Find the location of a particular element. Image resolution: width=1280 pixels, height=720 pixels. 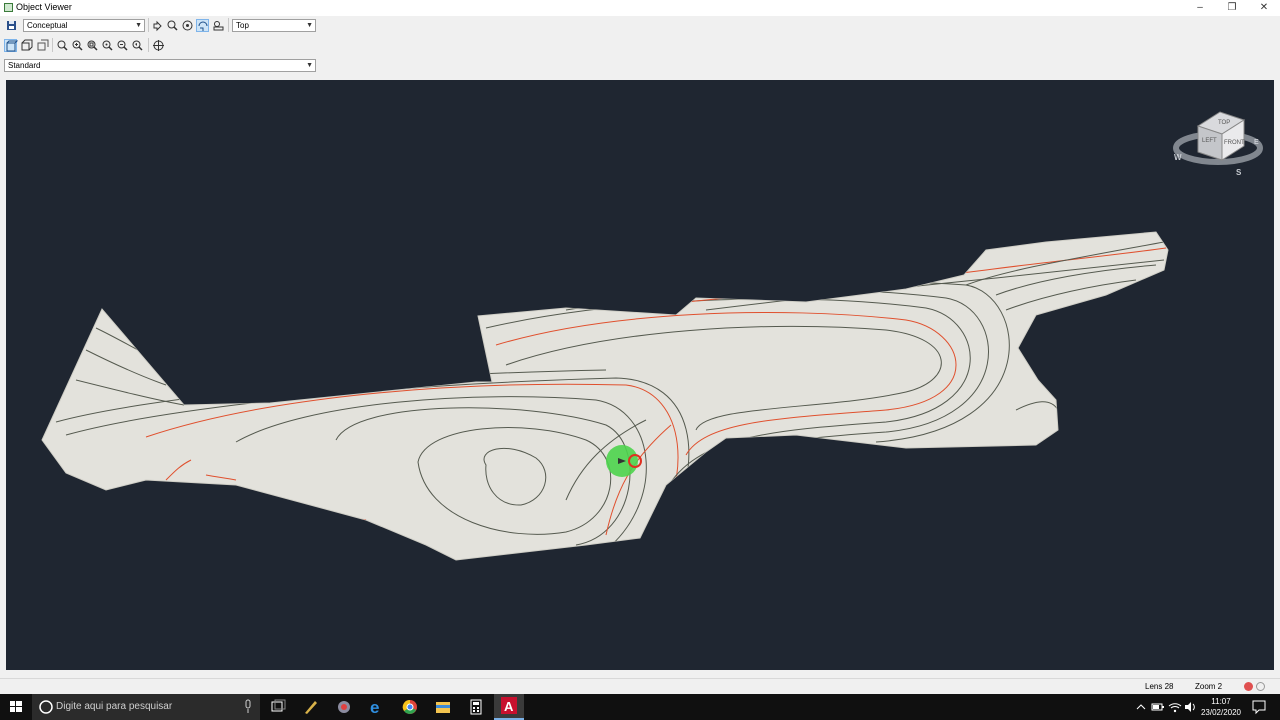

clock-time: 11:07 is located at coordinates (1221, 701).